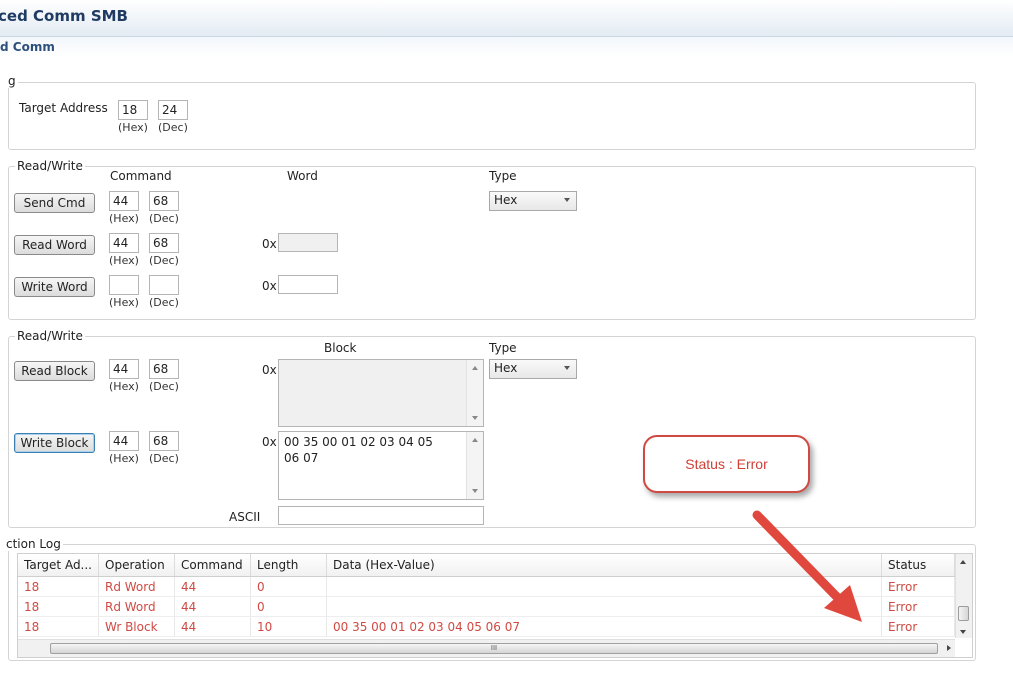 The image size is (1013, 677). I want to click on col-length-header: Length, so click(288, 565).